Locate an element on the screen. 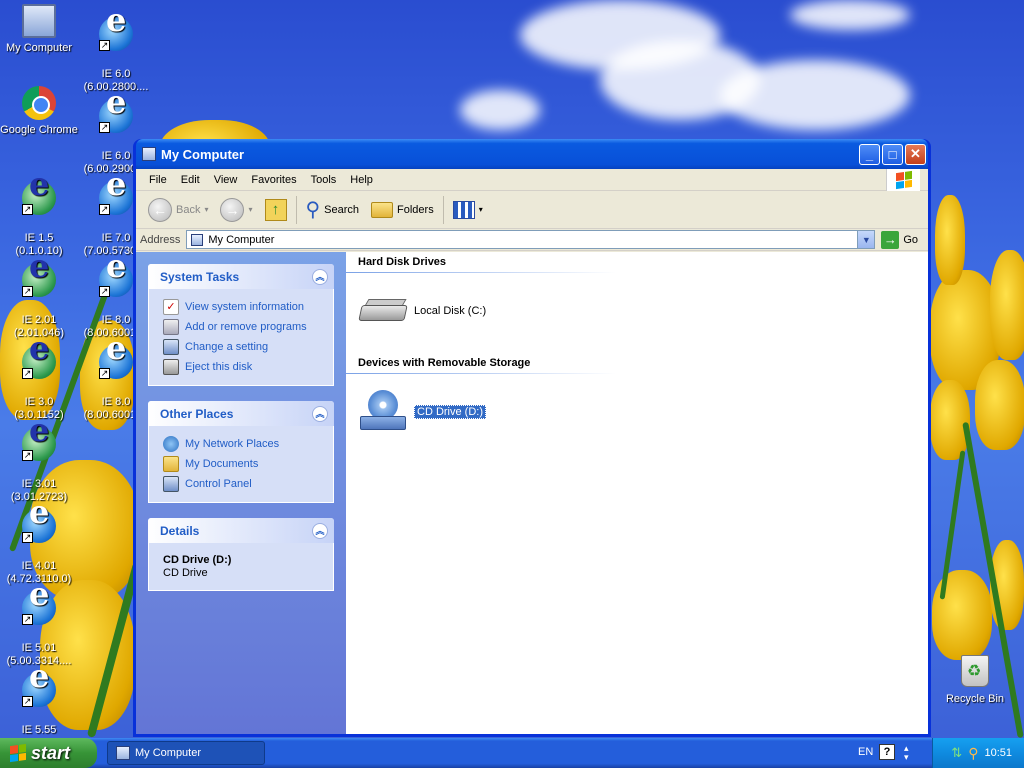 The width and height of the screenshot is (1024, 768). hard-disk-icon is located at coordinates (383, 311).